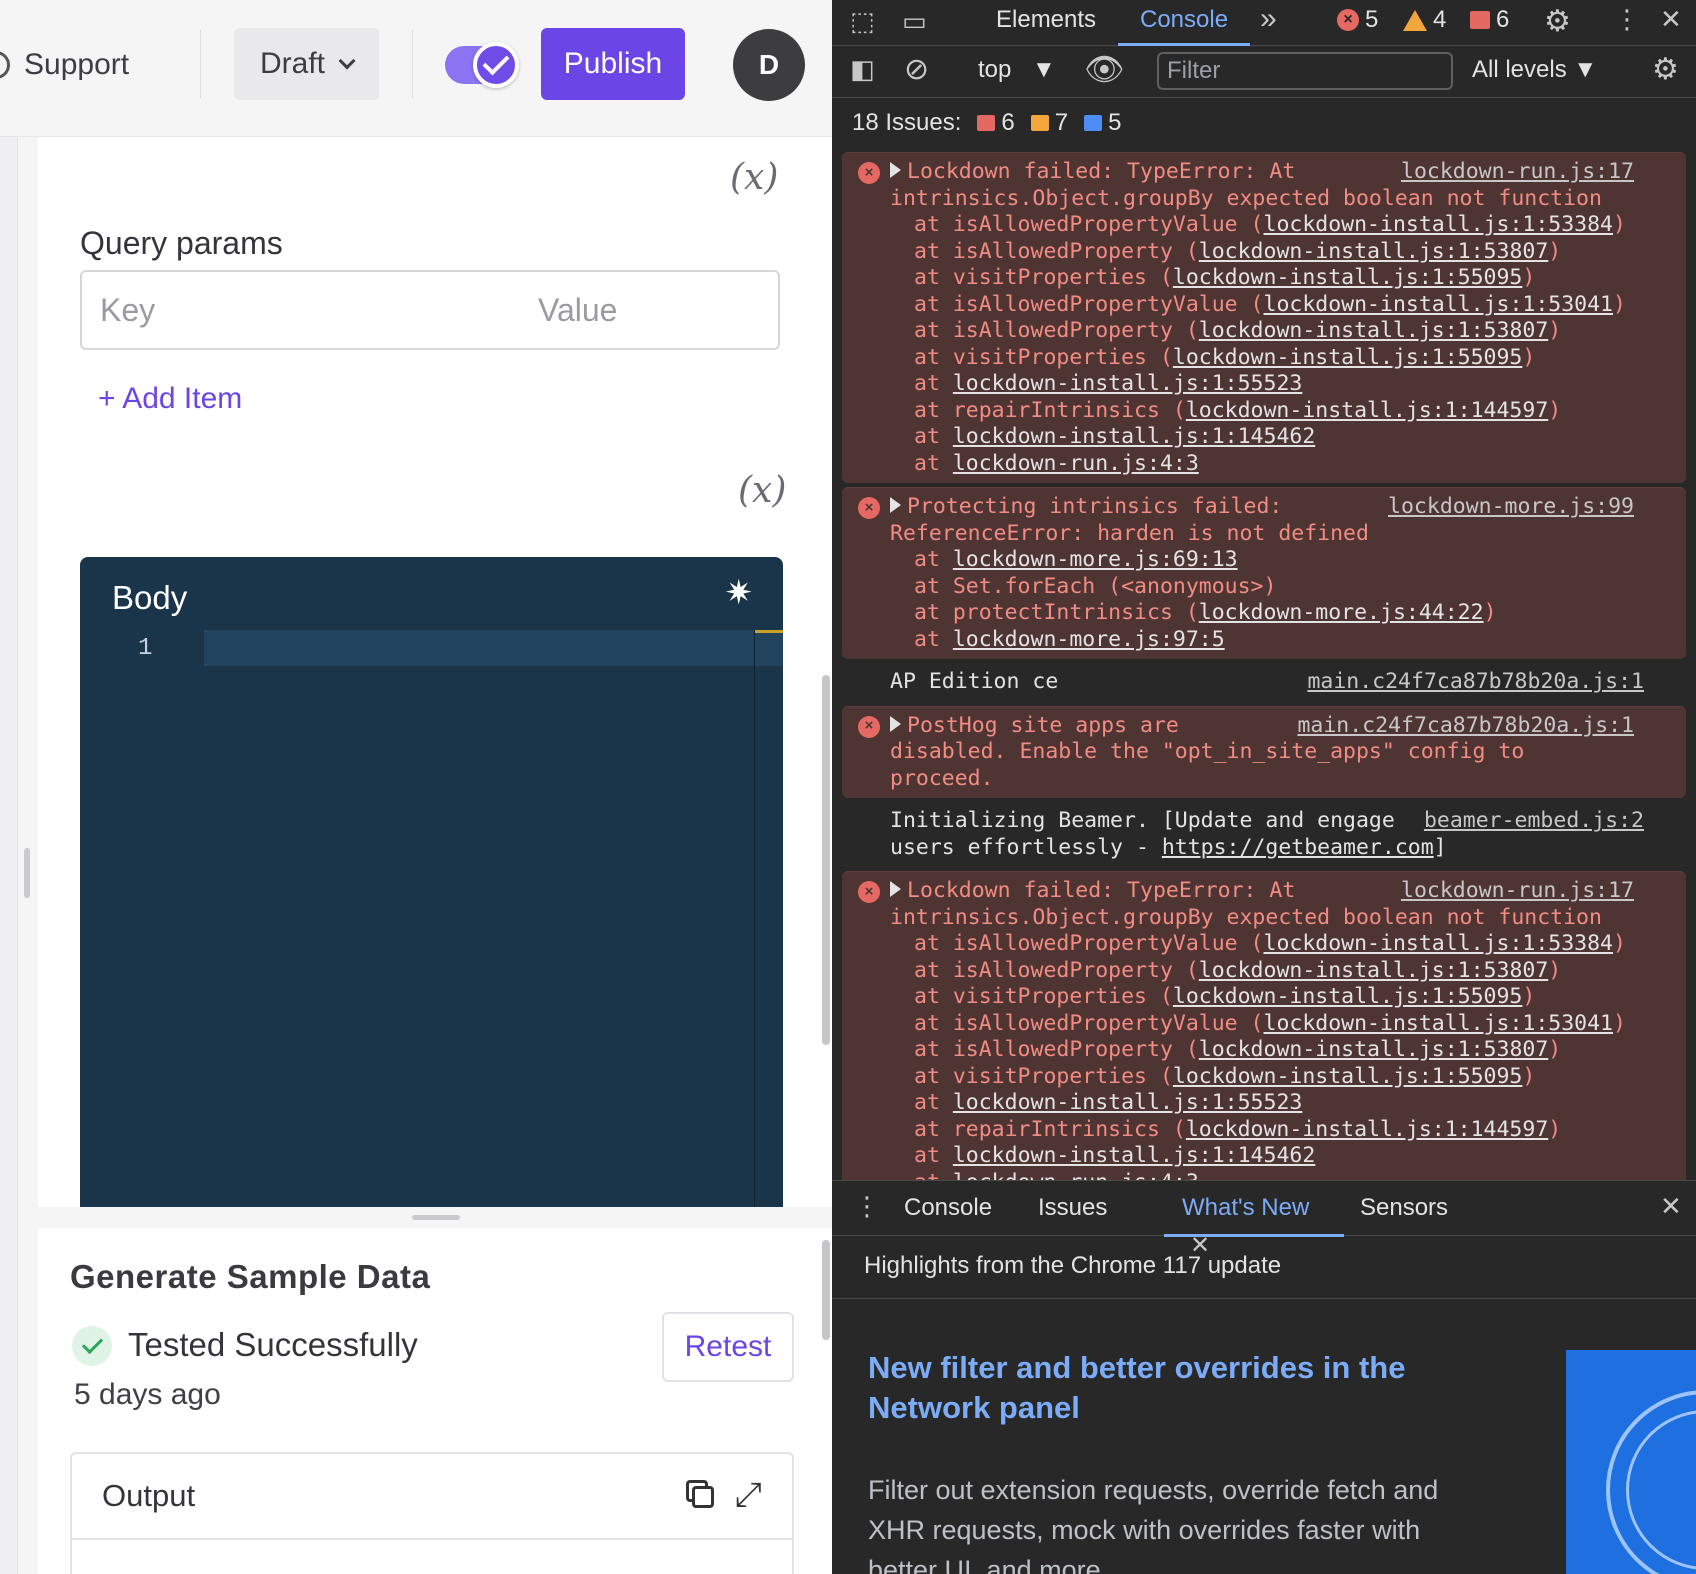 This screenshot has width=1696, height=1574. What do you see at coordinates (1665, 69) in the screenshot?
I see `console-settings-gear-icon: ⚙` at bounding box center [1665, 69].